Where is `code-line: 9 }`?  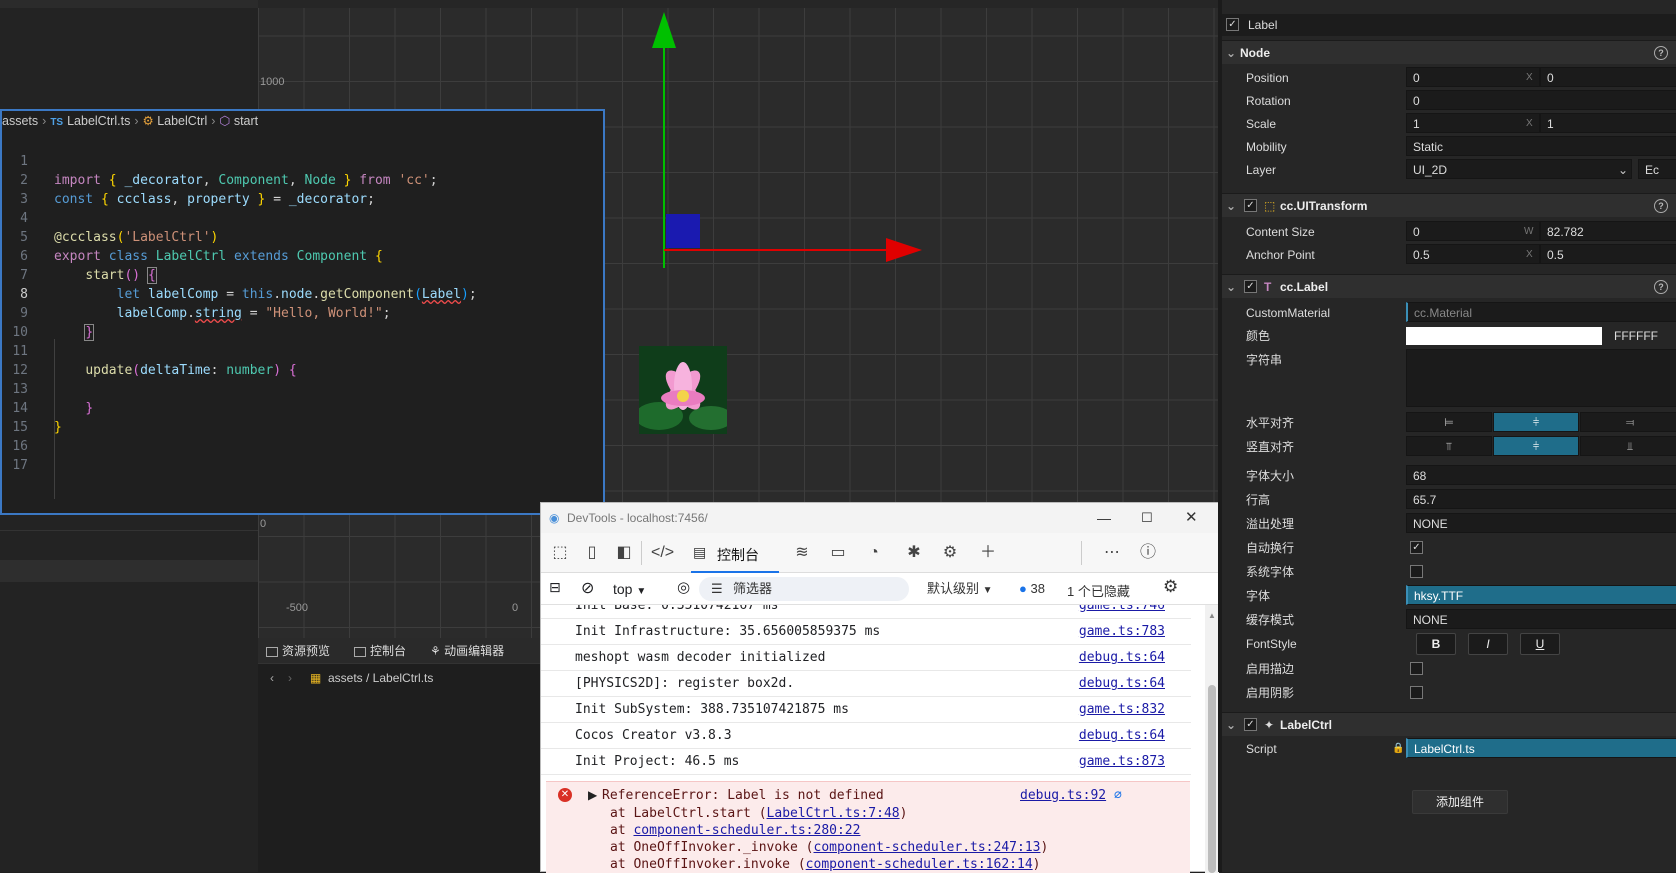 code-line: 9 } is located at coordinates (302, 313).